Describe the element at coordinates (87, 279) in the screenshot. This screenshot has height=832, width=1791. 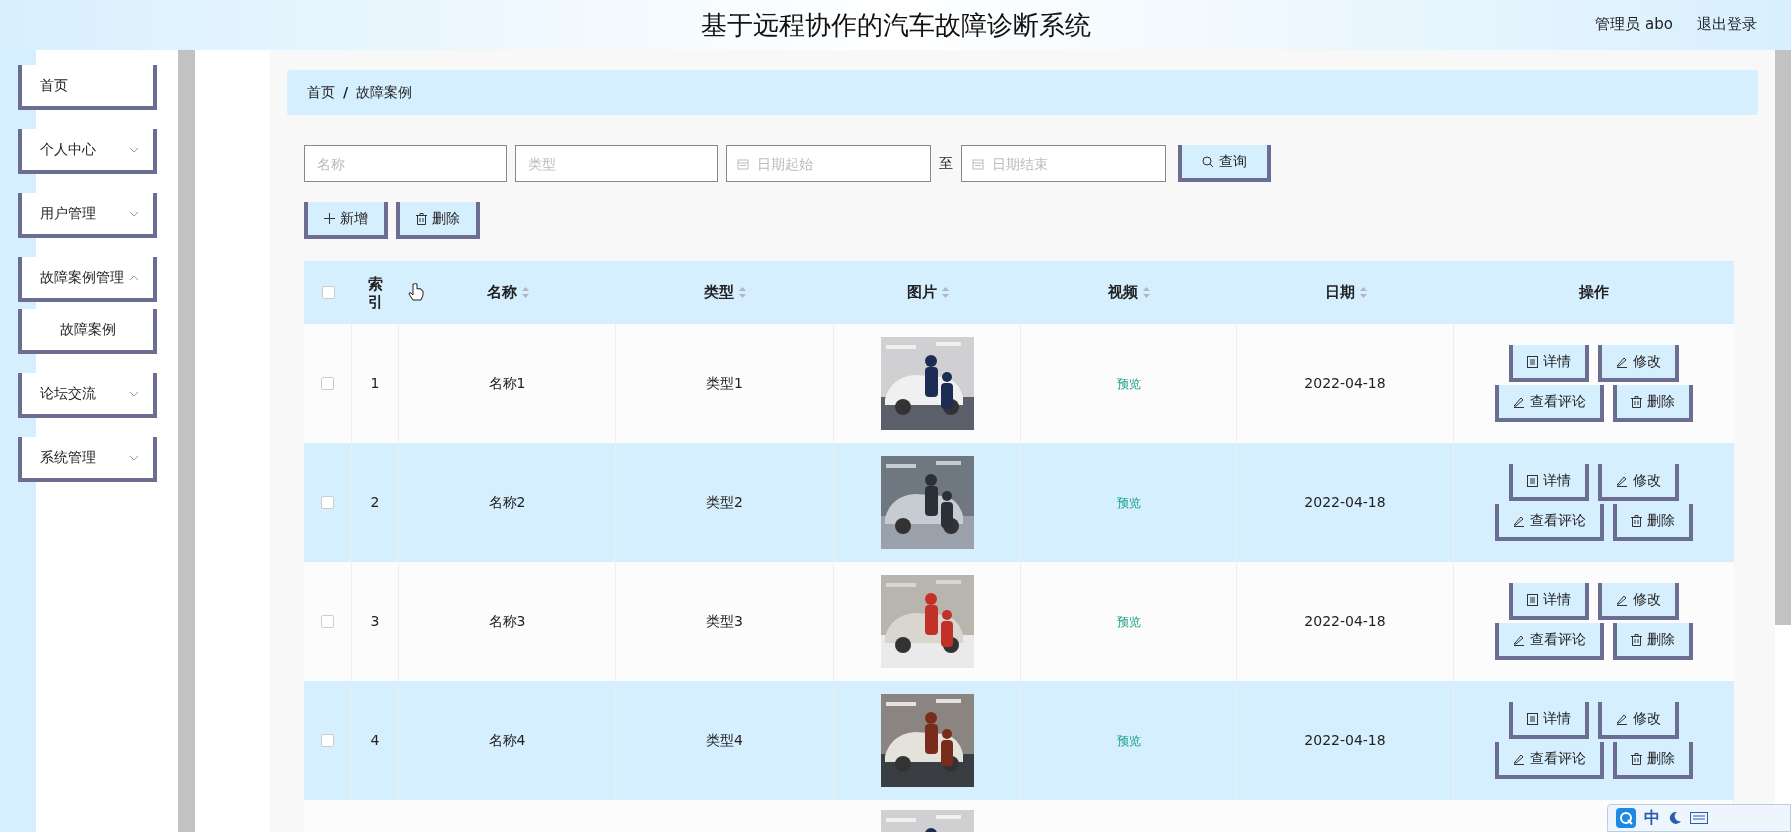
I see `sidebar-item: 故障案例管理` at that location.